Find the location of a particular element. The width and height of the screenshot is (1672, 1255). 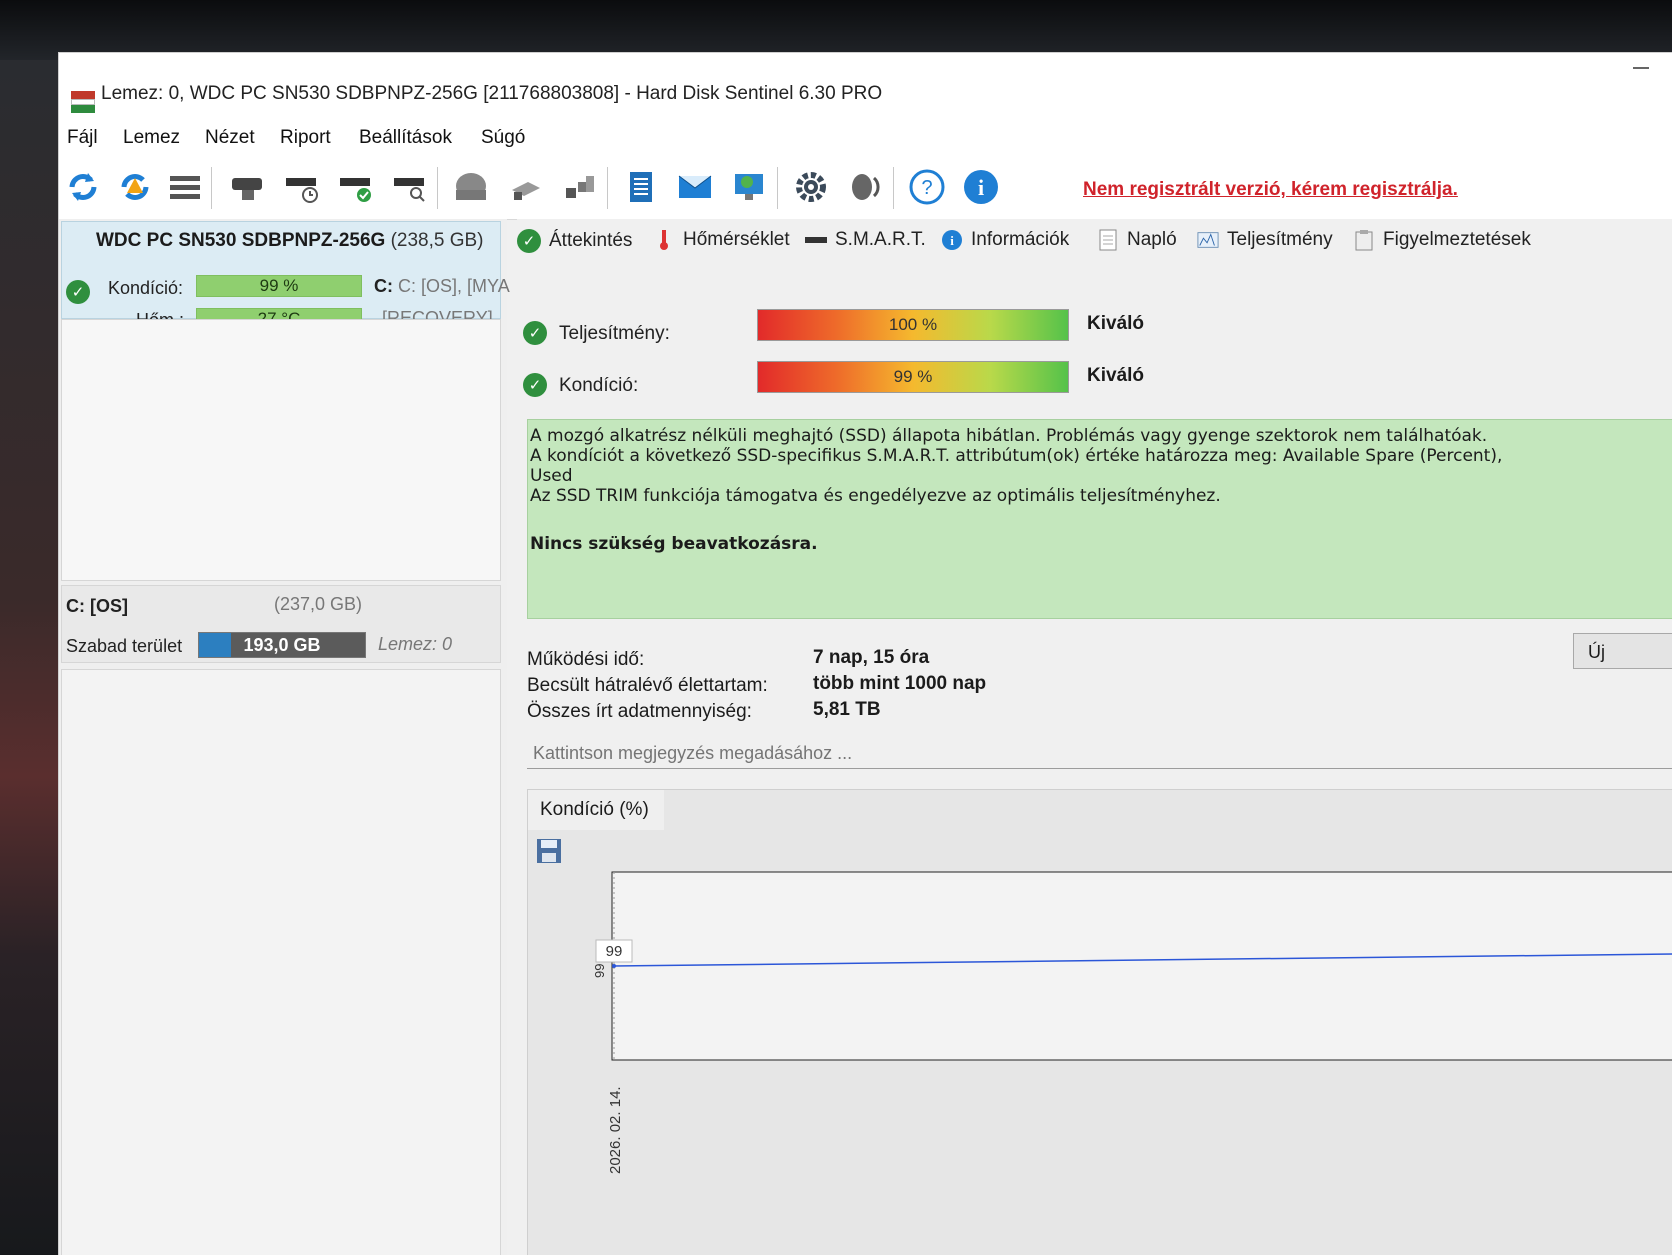

disk-title: WDC PC SN530 SDBPNPZ-256G (238,5 GB) is located at coordinates (290, 241).